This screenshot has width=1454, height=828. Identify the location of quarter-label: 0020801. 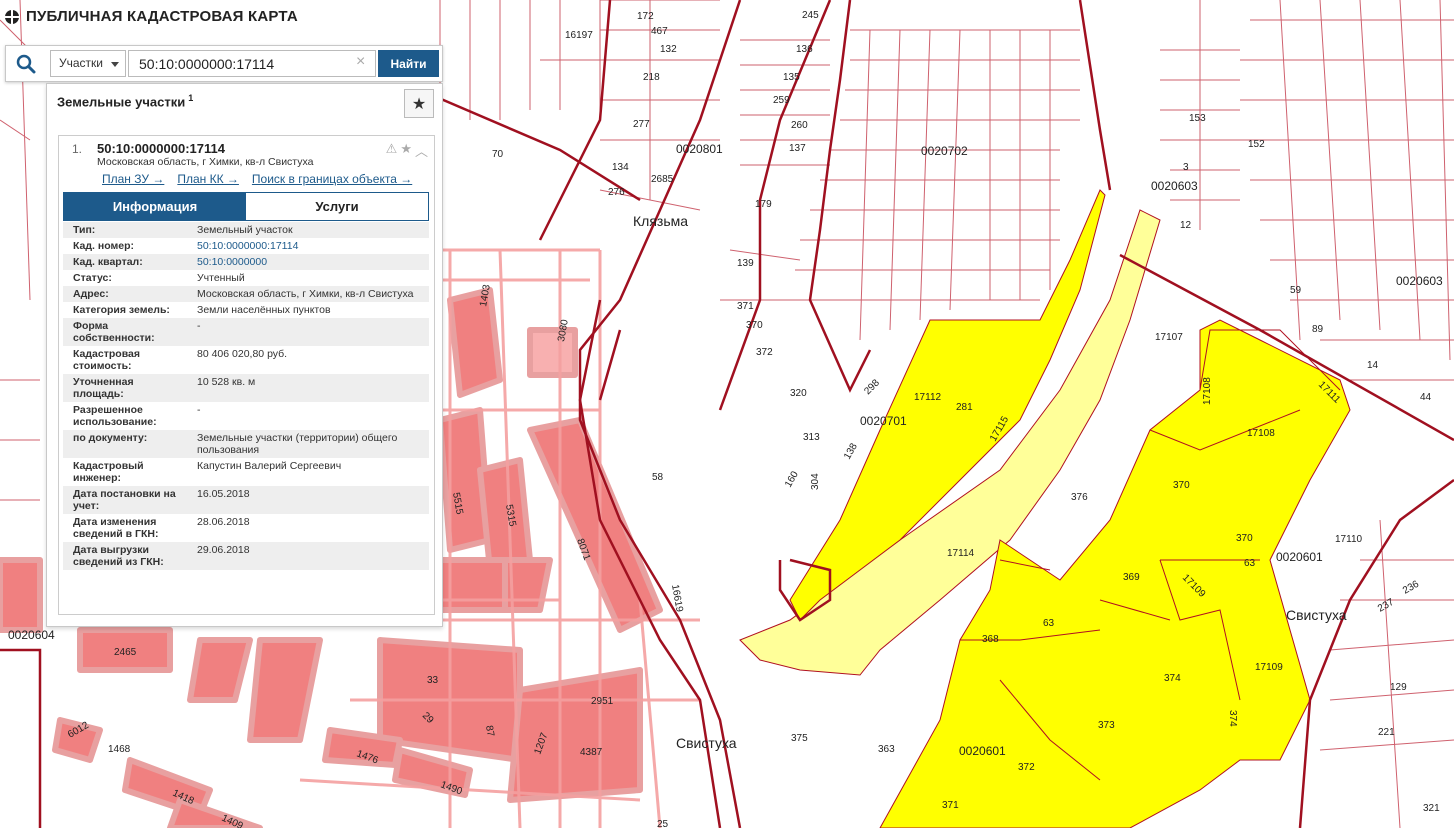
(699, 149).